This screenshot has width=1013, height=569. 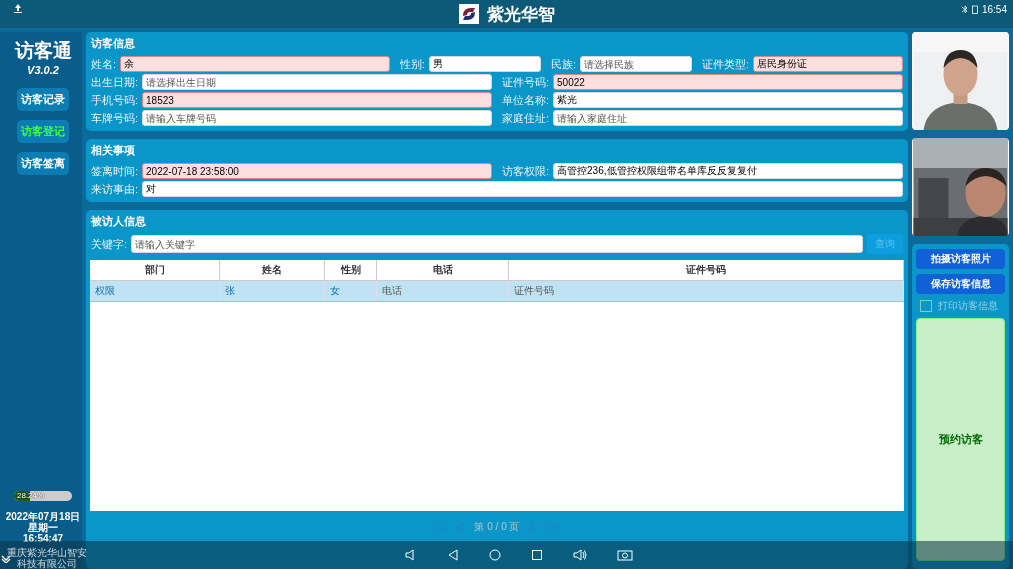 What do you see at coordinates (563, 64) in the screenshot?
I see `field-label: 民族:` at bounding box center [563, 64].